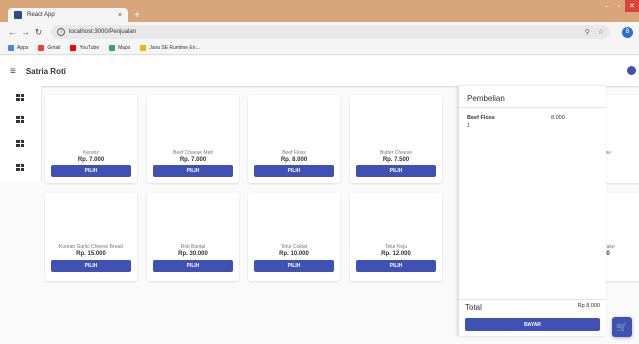 The width and height of the screenshot is (639, 344). Describe the element at coordinates (193, 247) in the screenshot. I see `product-name: Roti Bantal` at that location.